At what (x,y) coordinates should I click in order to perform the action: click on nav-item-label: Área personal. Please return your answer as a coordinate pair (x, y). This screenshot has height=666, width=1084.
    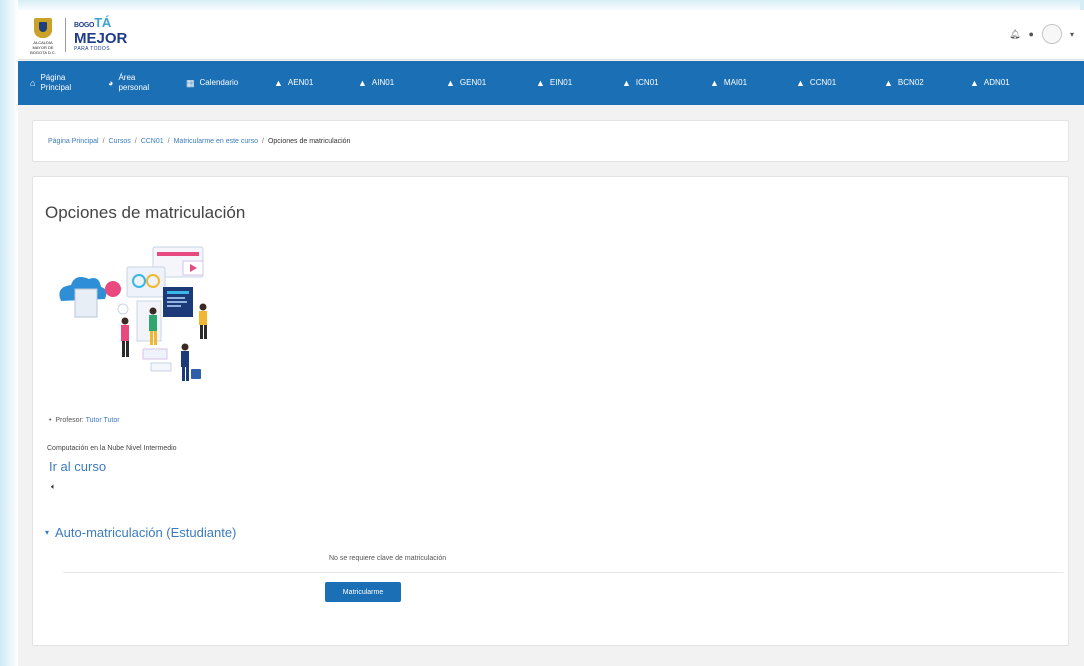
    Looking at the image, I should click on (133, 83).